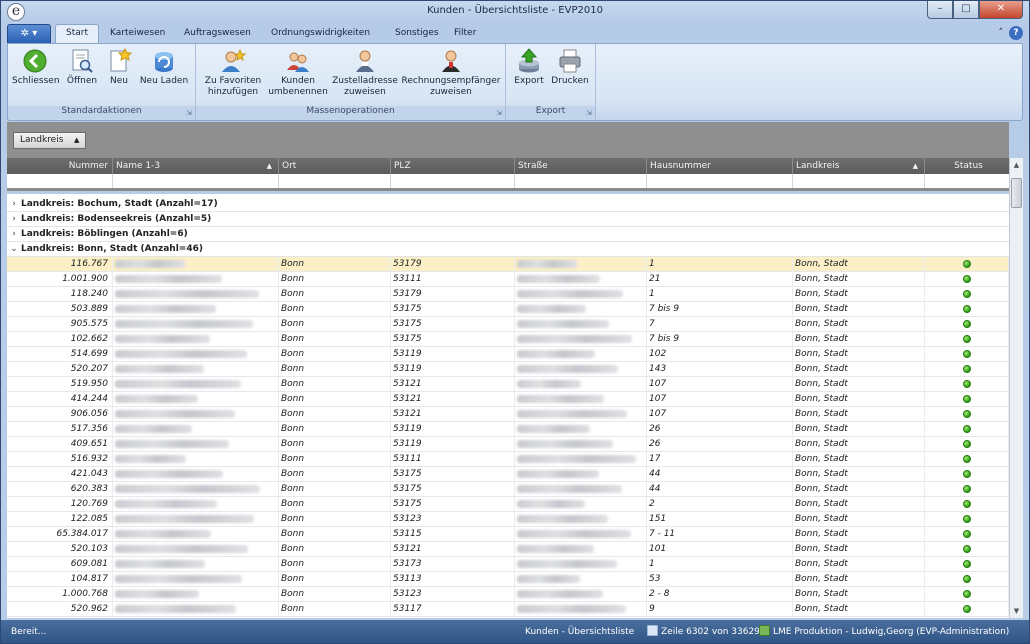 The width and height of the screenshot is (1030, 644). Describe the element at coordinates (451, 73) in the screenshot. I see `assign-invoice-recipient-button: Rechnungsempfänger zuweisen` at that location.